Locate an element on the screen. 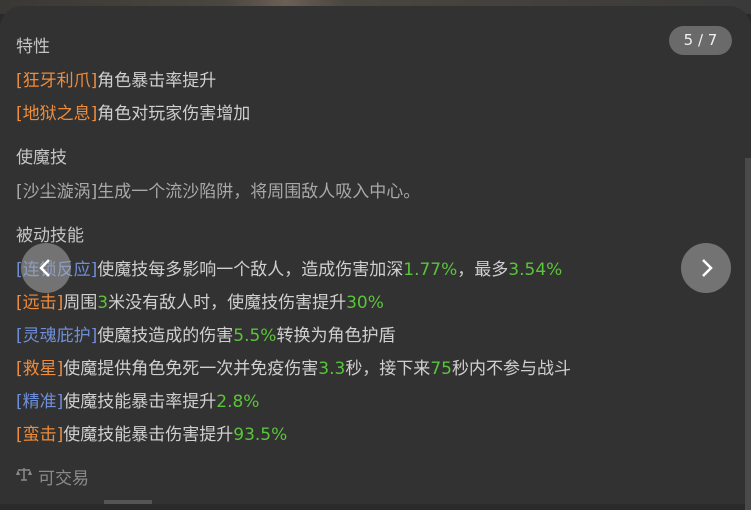 The image size is (751, 510). trait-line-1: [狂牙利爪]角色暴击率提升 is located at coordinates (116, 78).